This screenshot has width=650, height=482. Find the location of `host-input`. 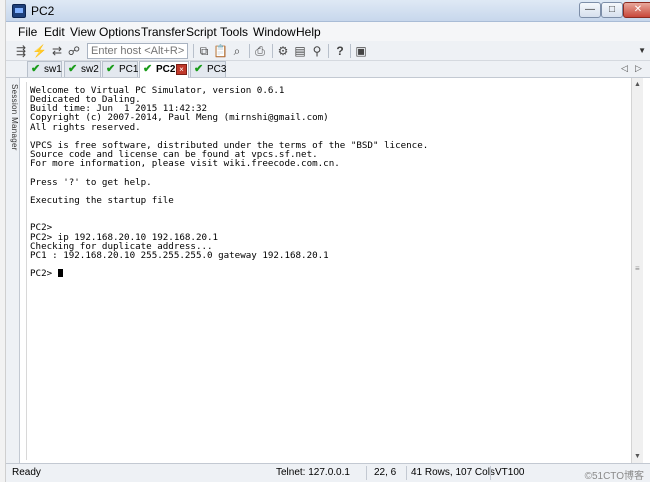

host-input is located at coordinates (137, 51).